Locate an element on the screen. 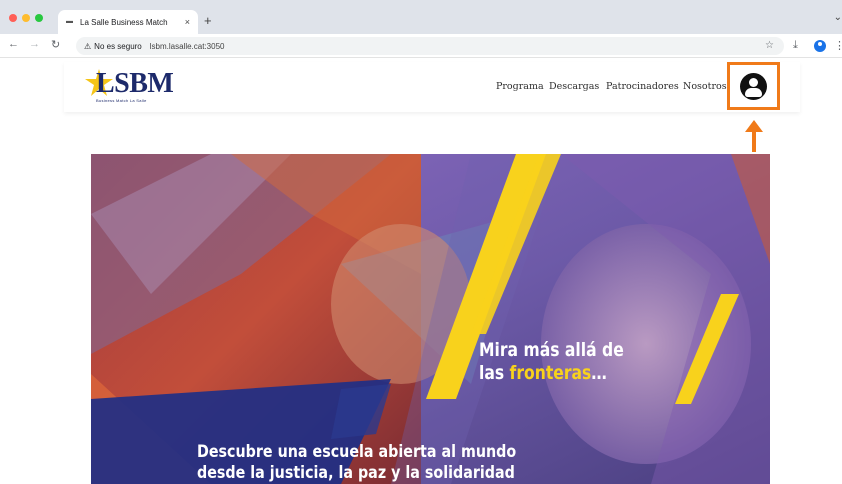  forward-icon: → is located at coordinates (34, 44).